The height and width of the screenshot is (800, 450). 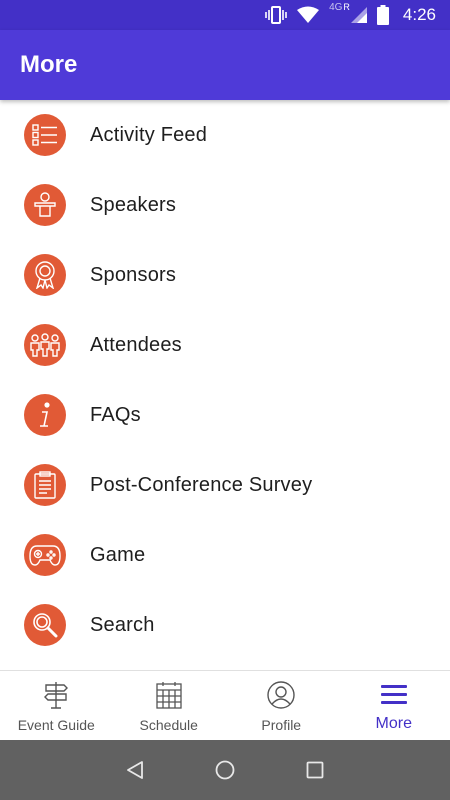 What do you see at coordinates (115, 414) in the screenshot?
I see `menu-item-label: FAQs` at bounding box center [115, 414].